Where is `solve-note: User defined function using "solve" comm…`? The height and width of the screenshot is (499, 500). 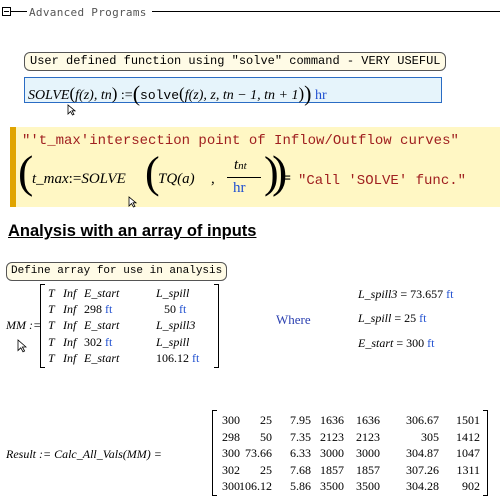
solve-note: User defined function using "solve" comm… is located at coordinates (235, 61).